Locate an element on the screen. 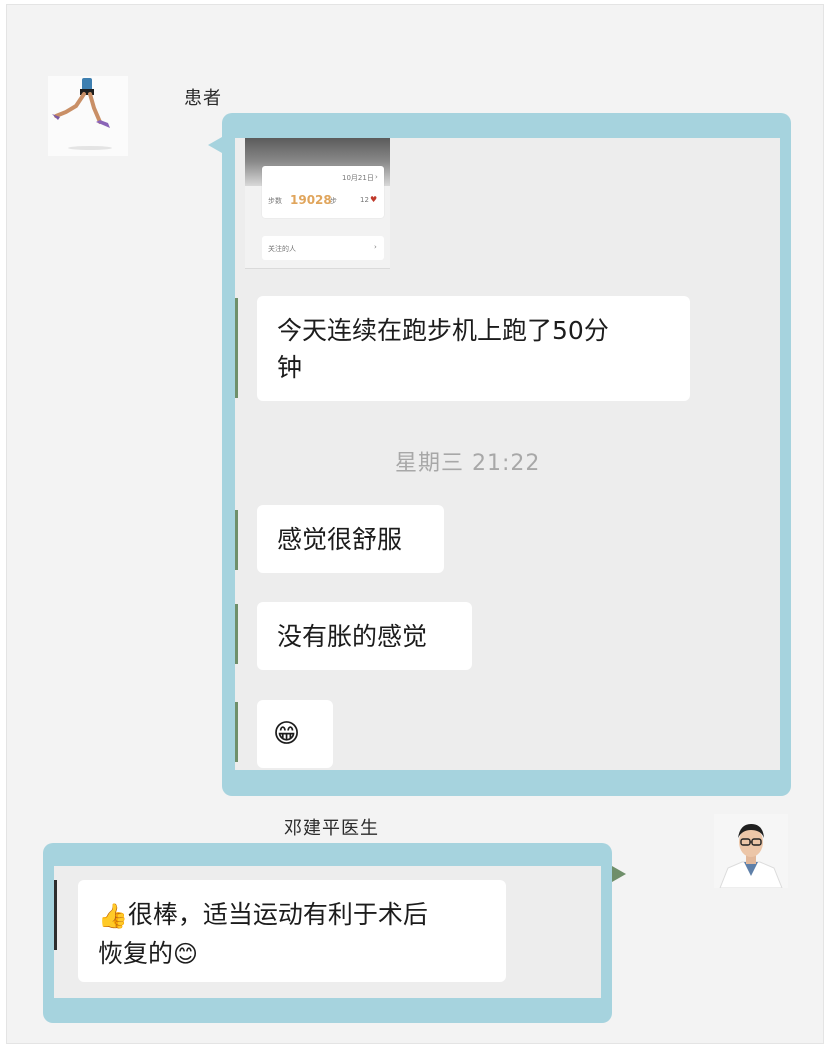  message-line: 今天连续在跑步机上跑了50分 is located at coordinates (443, 330).